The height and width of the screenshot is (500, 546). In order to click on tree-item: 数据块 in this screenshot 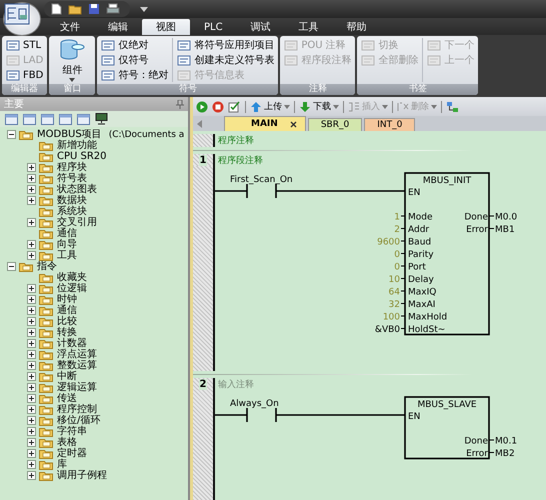, I will do `click(94, 200)`.